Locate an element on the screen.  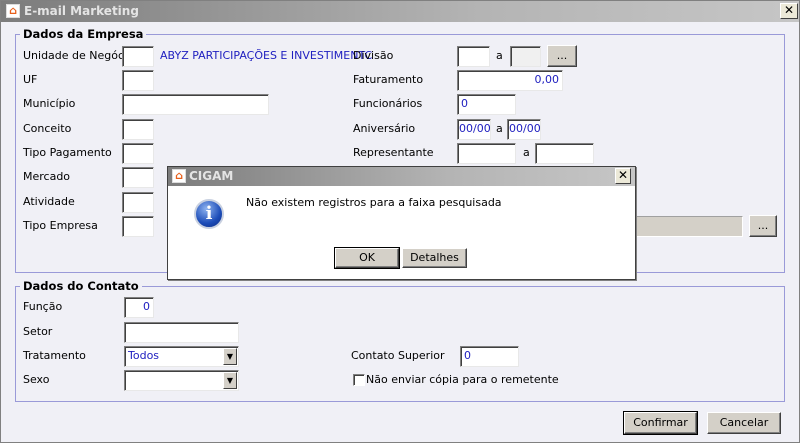
funcionarios-input: 0 is located at coordinates (486, 104).